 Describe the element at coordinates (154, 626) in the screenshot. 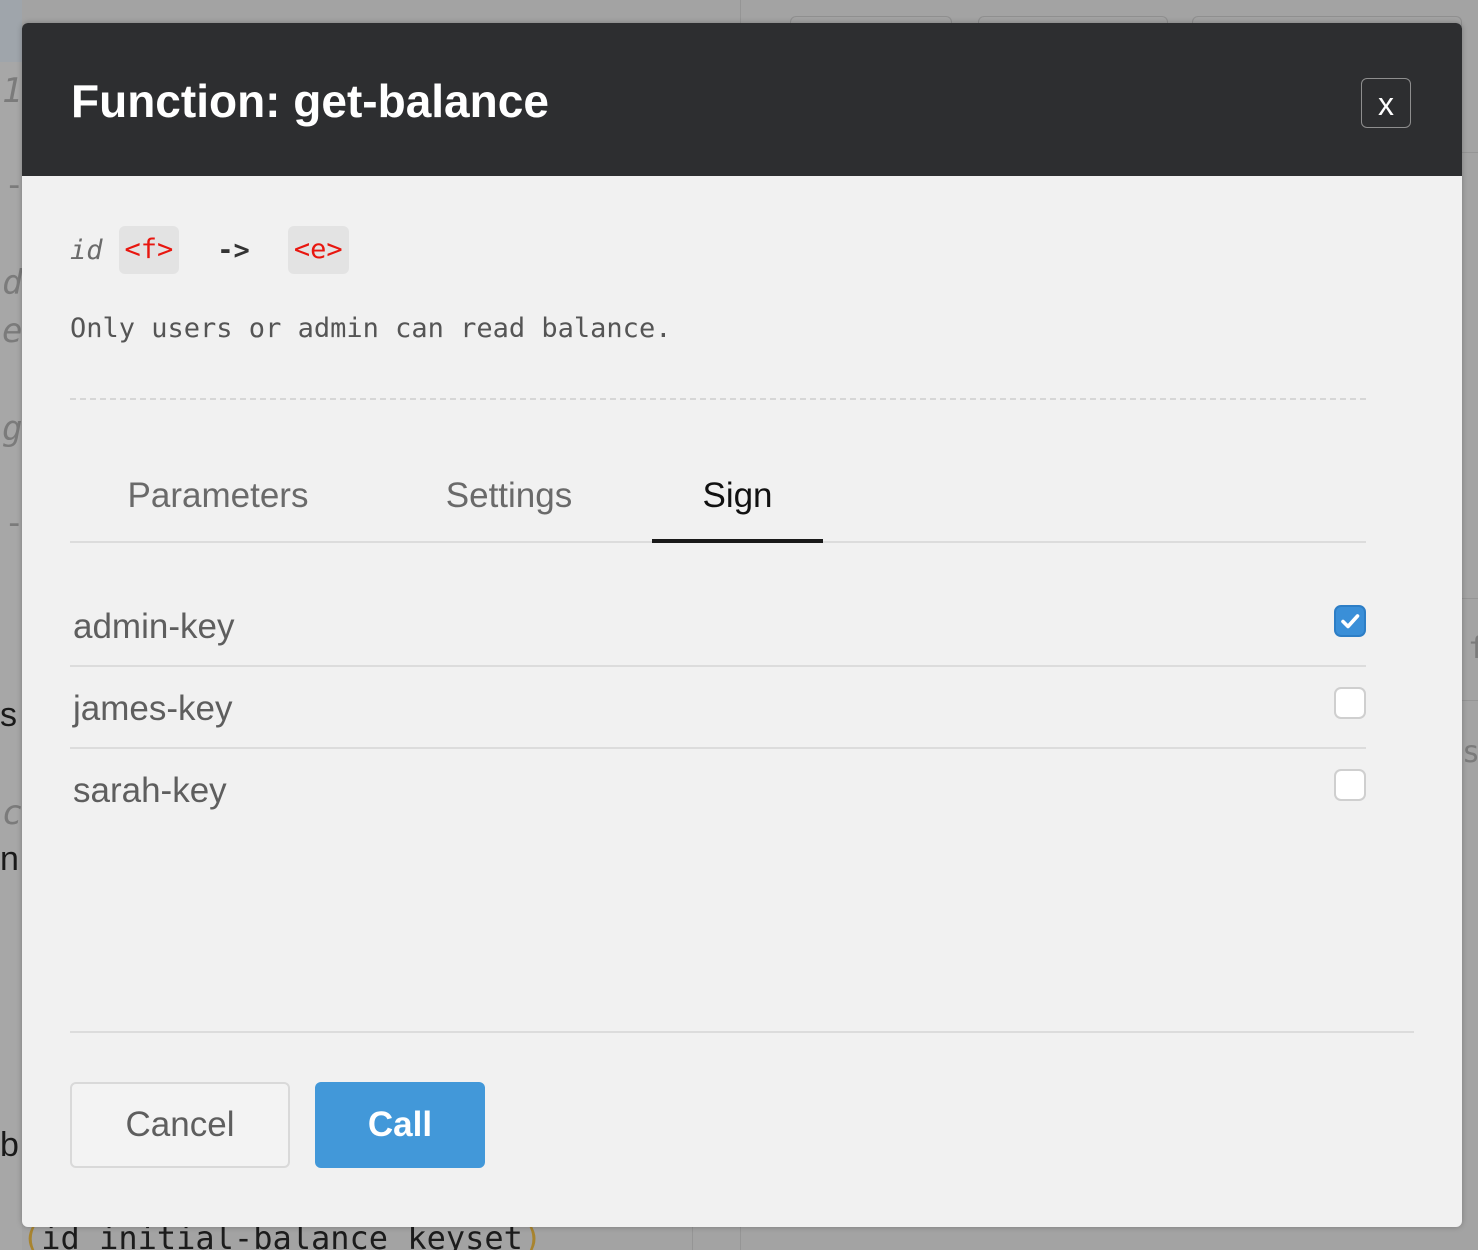

I see `key-label: admin-key` at that location.